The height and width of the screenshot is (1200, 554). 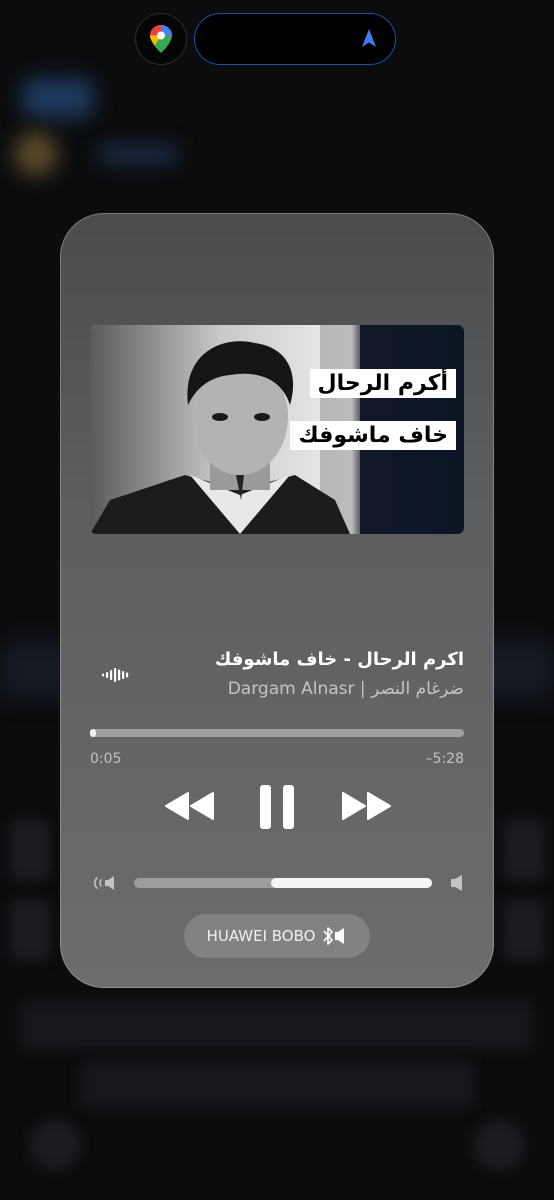 What do you see at coordinates (382, 383) in the screenshot?
I see `artwork-artist-label: أكرم الرحال` at bounding box center [382, 383].